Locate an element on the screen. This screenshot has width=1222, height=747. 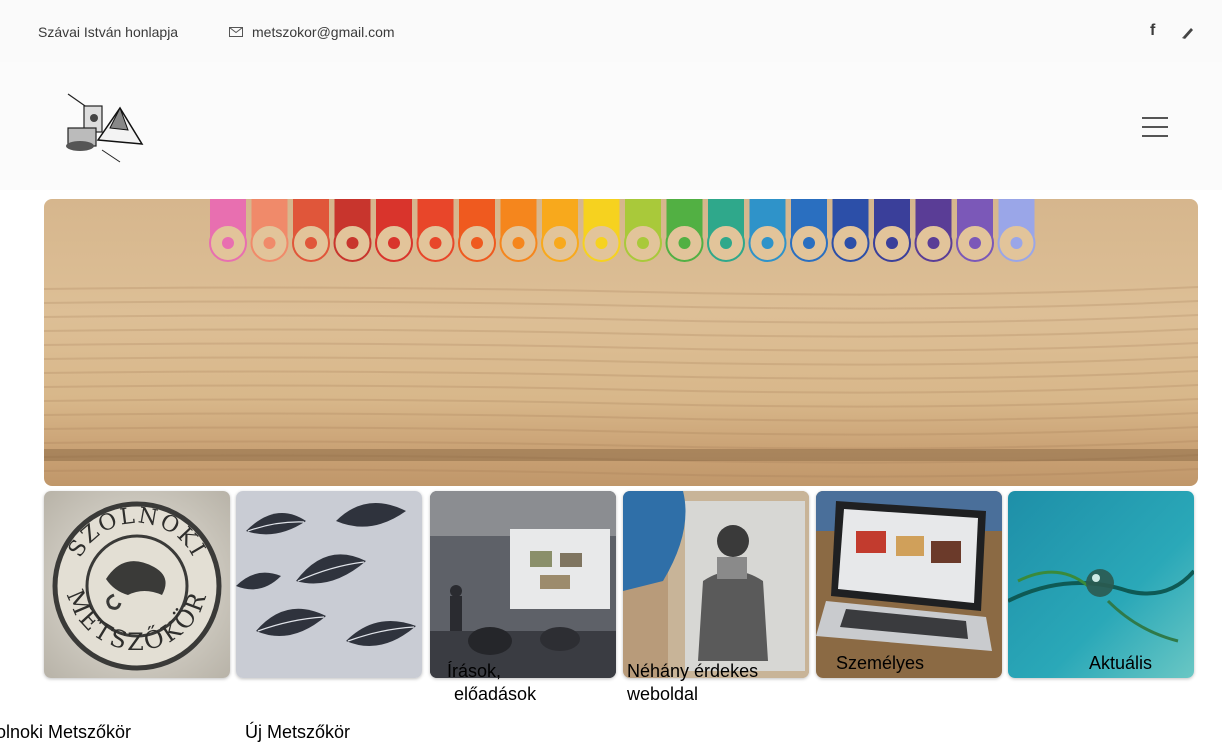
tile-label-nehany-line2: weboldal is located at coordinates (662, 694).